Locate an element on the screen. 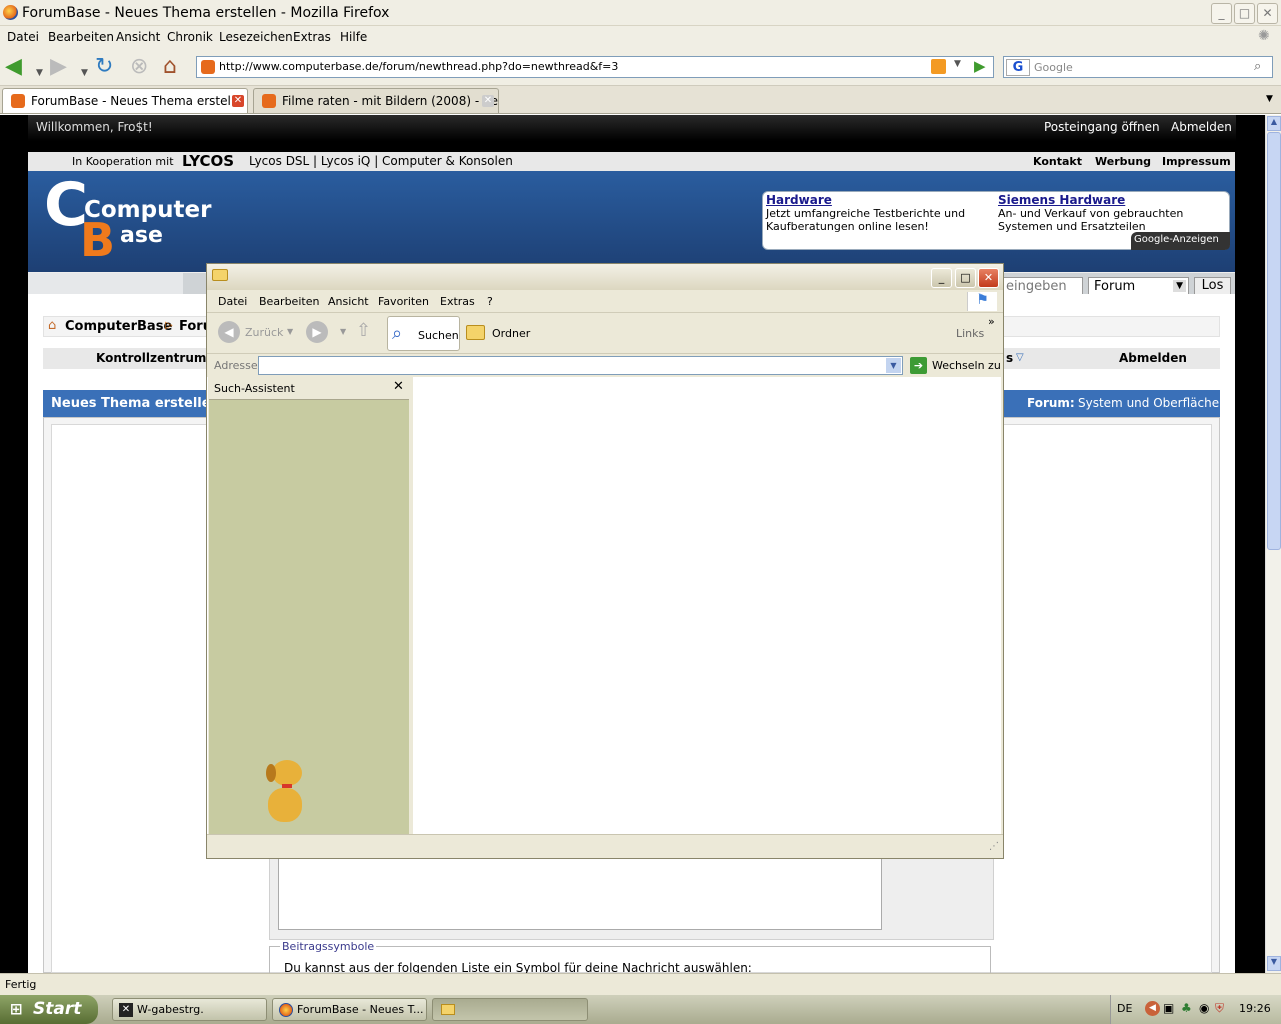 The image size is (1281, 1024). nav-kontrollzentrum: Kontrollzentrum is located at coordinates (151, 358).